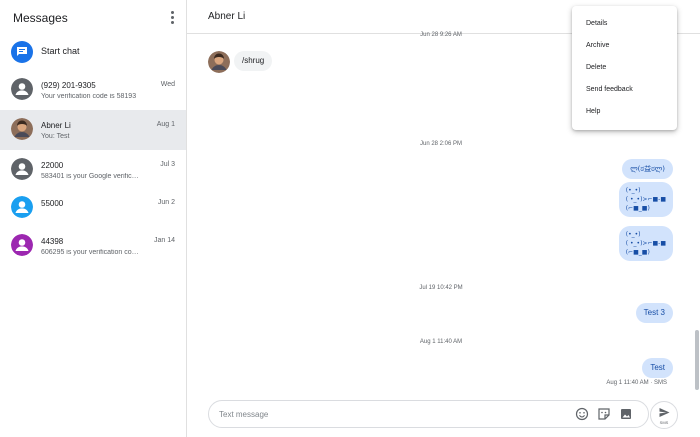 The height and width of the screenshot is (437, 700). Describe the element at coordinates (60, 51) in the screenshot. I see `start-chat-label: Start chat` at that location.